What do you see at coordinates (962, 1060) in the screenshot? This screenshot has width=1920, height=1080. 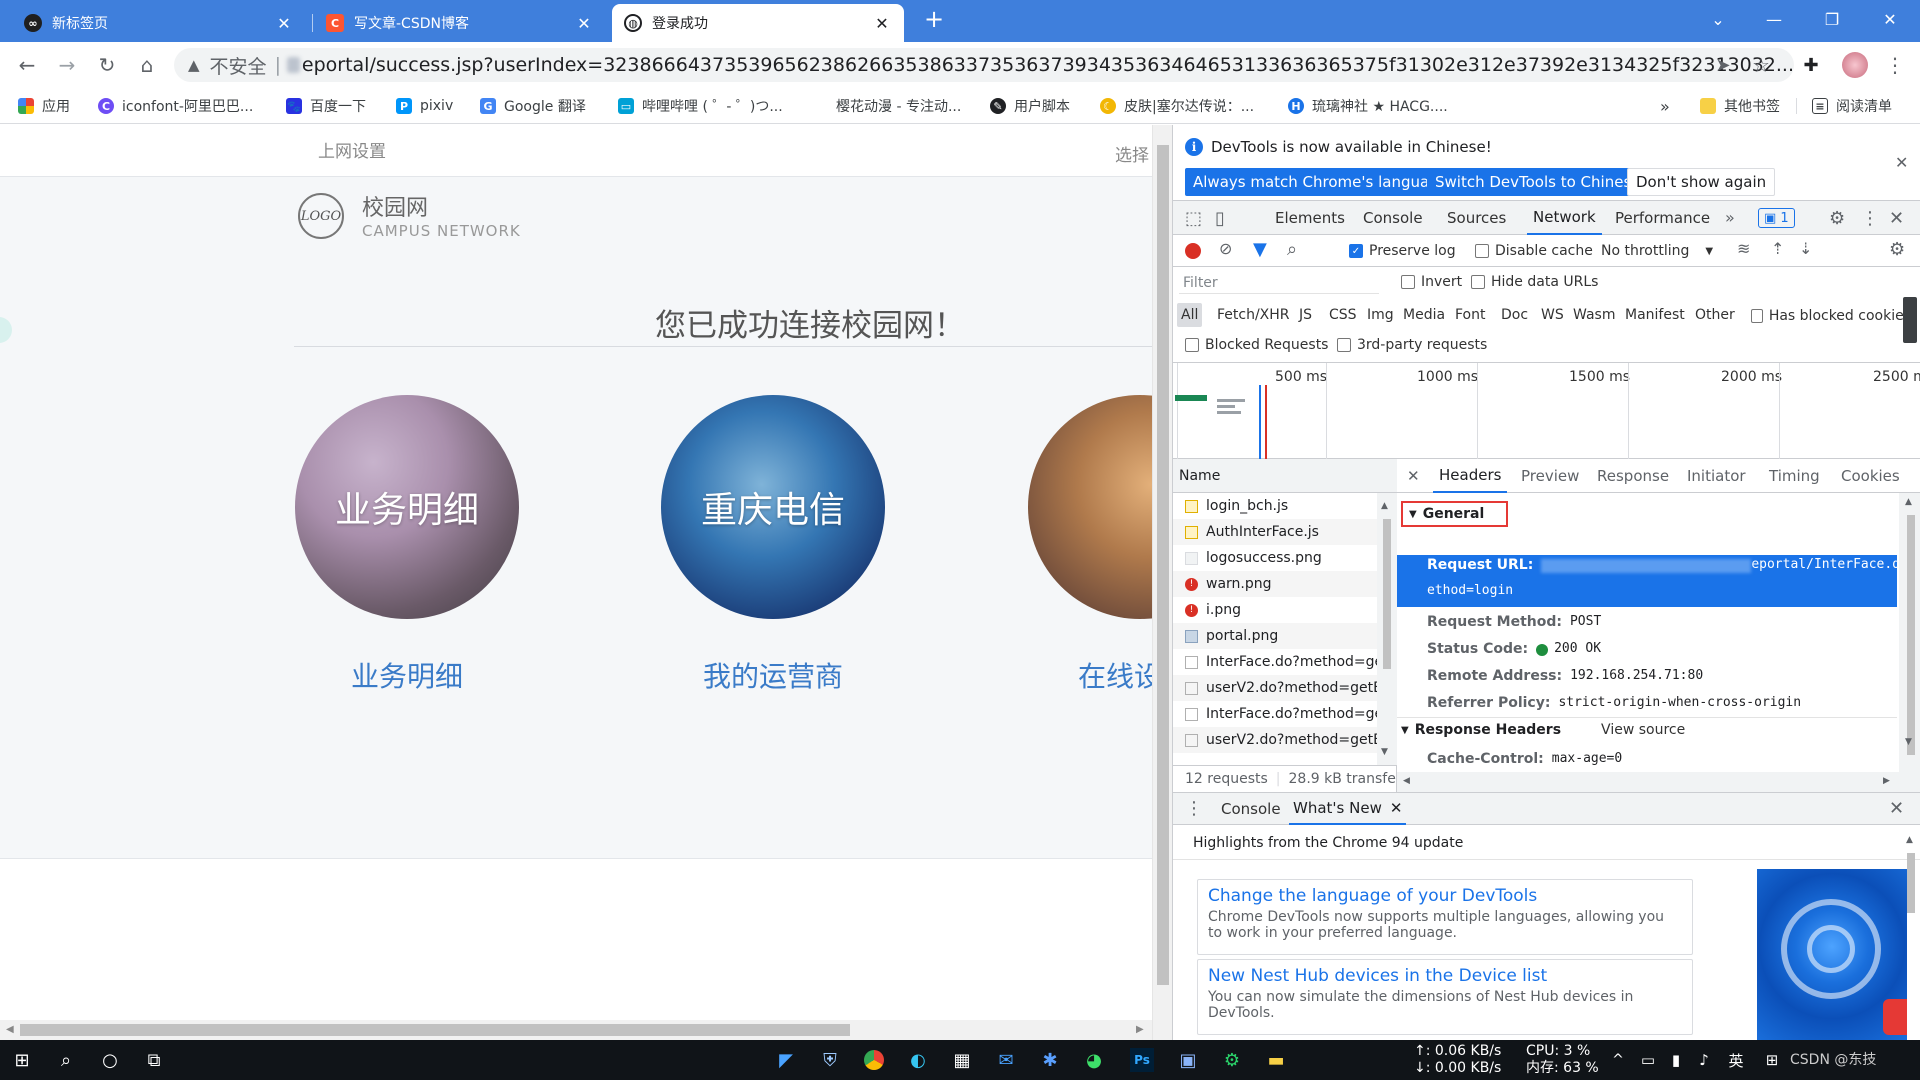 I see `store-icon: ▦` at bounding box center [962, 1060].